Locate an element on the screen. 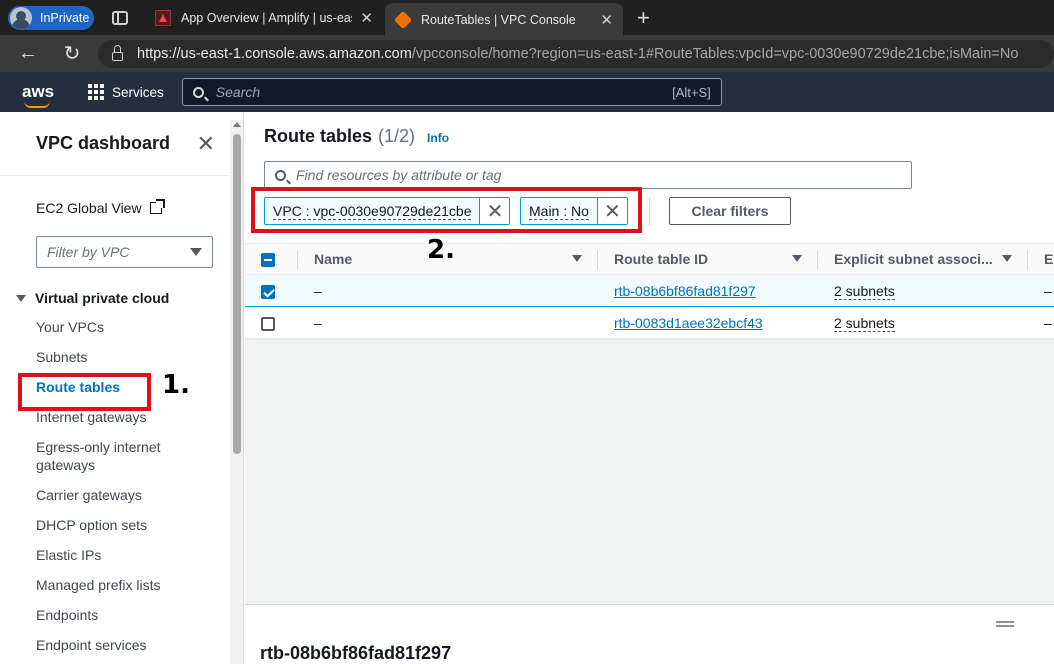 This screenshot has width=1054, height=664. detail-title: rtb-08b6bf86fad81f297 is located at coordinates (356, 653).